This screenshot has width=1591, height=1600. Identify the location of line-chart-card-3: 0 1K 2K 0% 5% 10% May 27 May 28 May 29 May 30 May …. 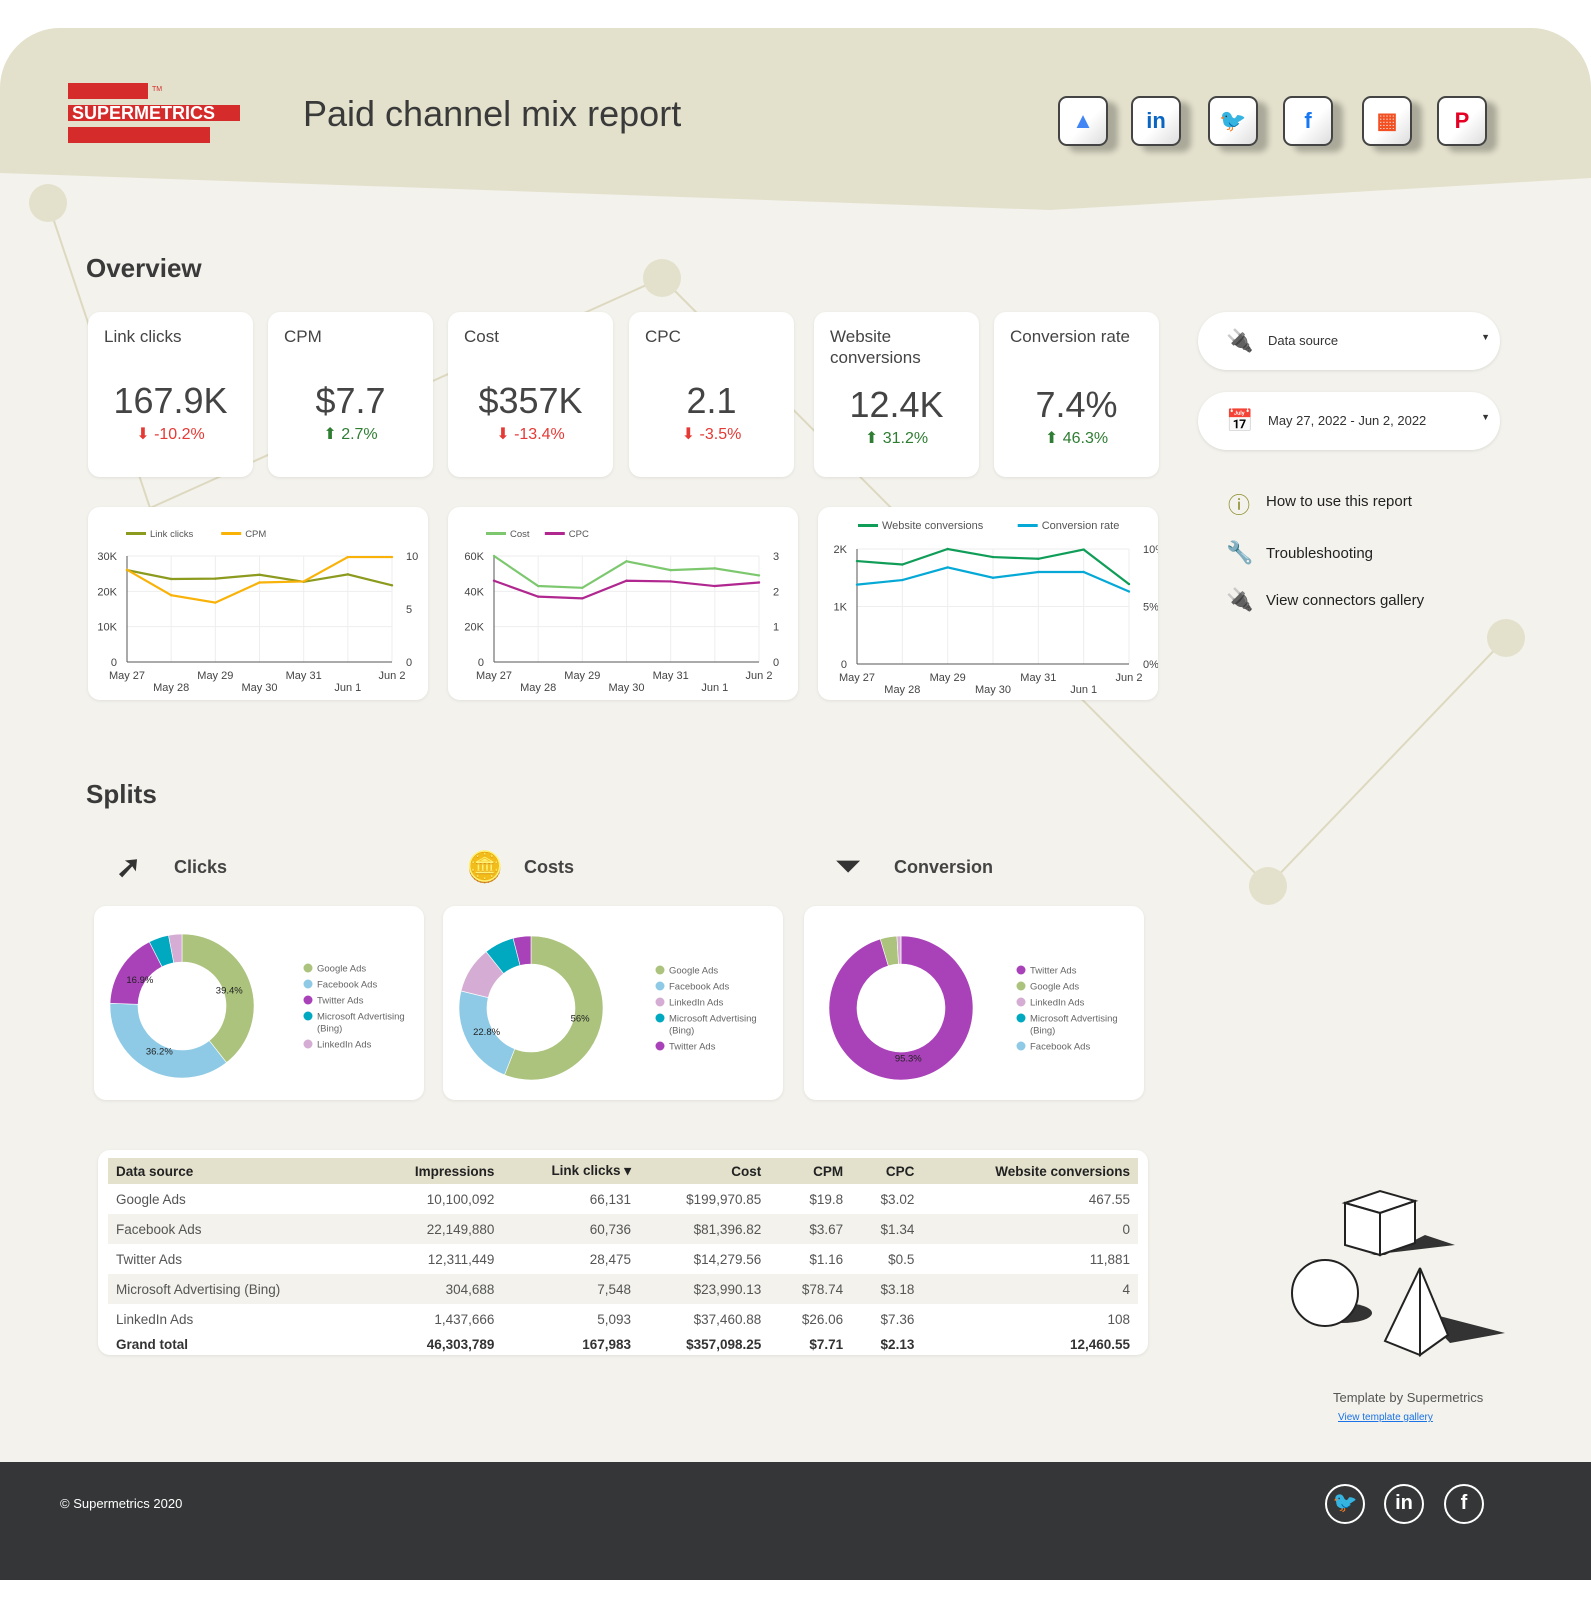
(991, 603).